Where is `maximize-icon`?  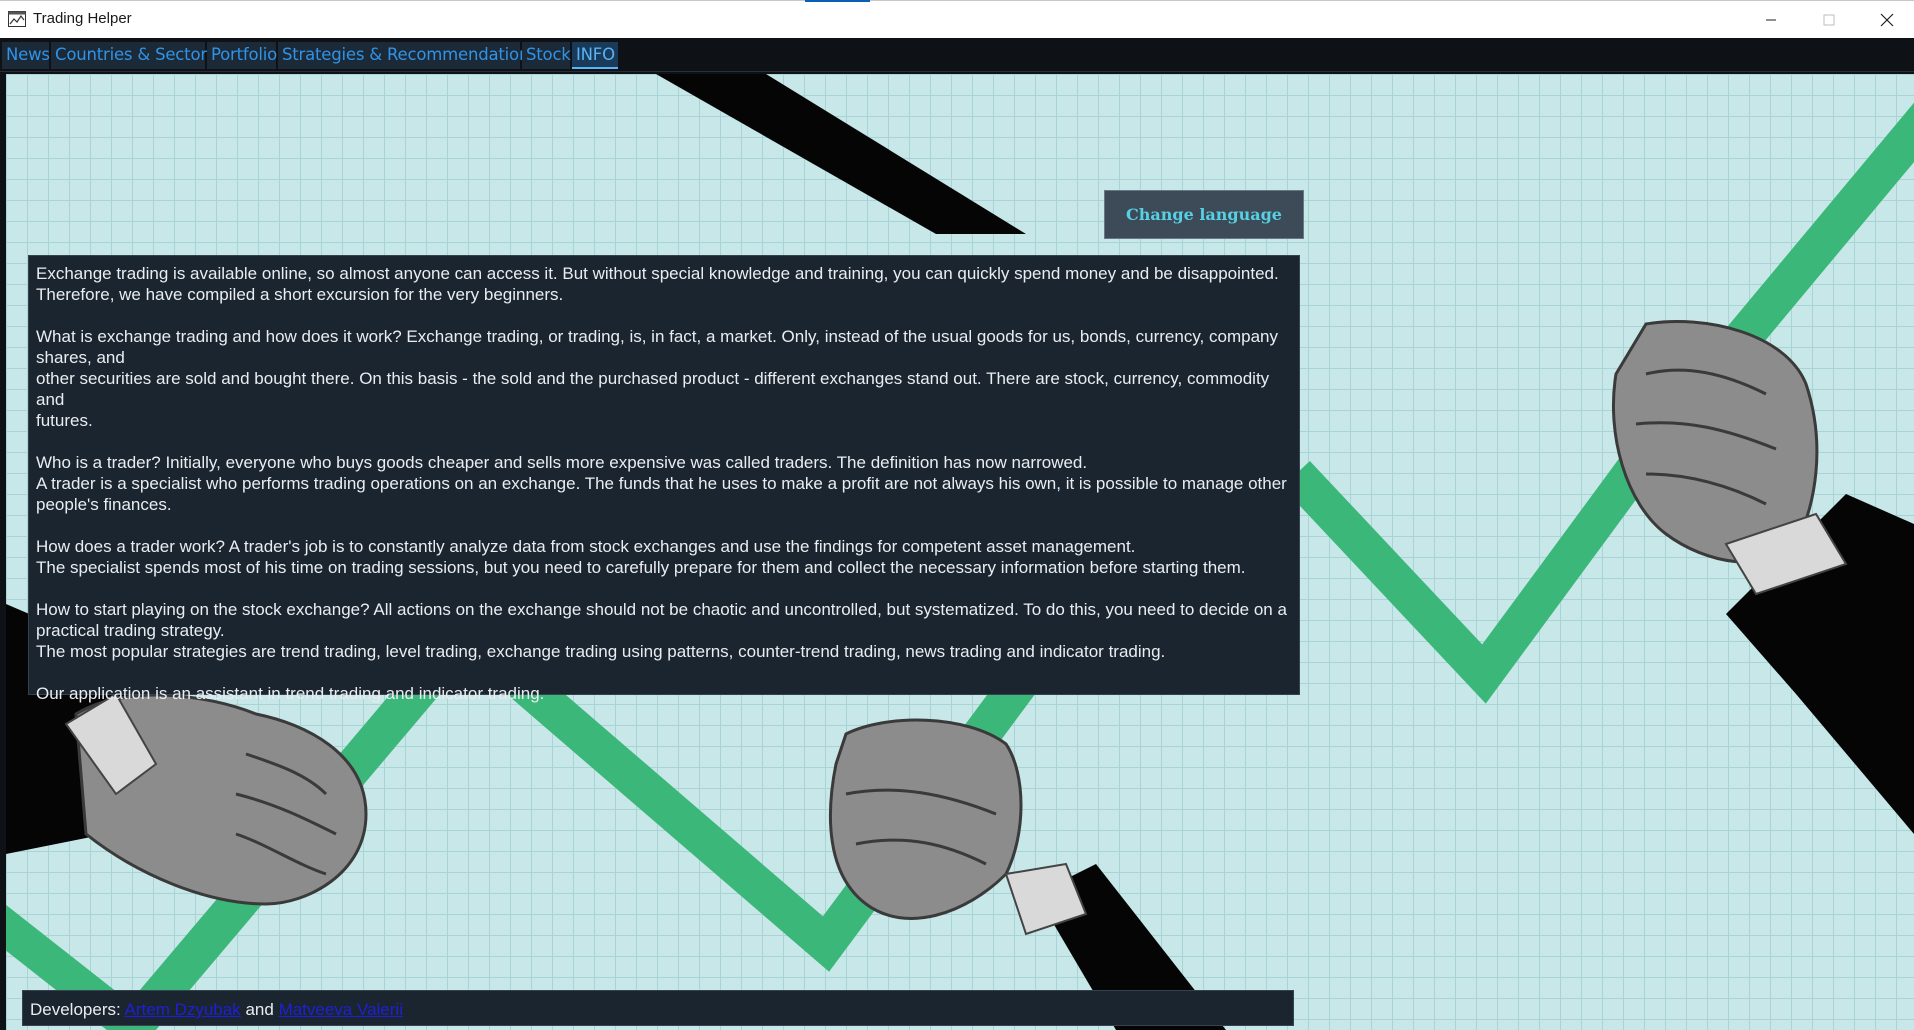 maximize-icon is located at coordinates (1829, 20).